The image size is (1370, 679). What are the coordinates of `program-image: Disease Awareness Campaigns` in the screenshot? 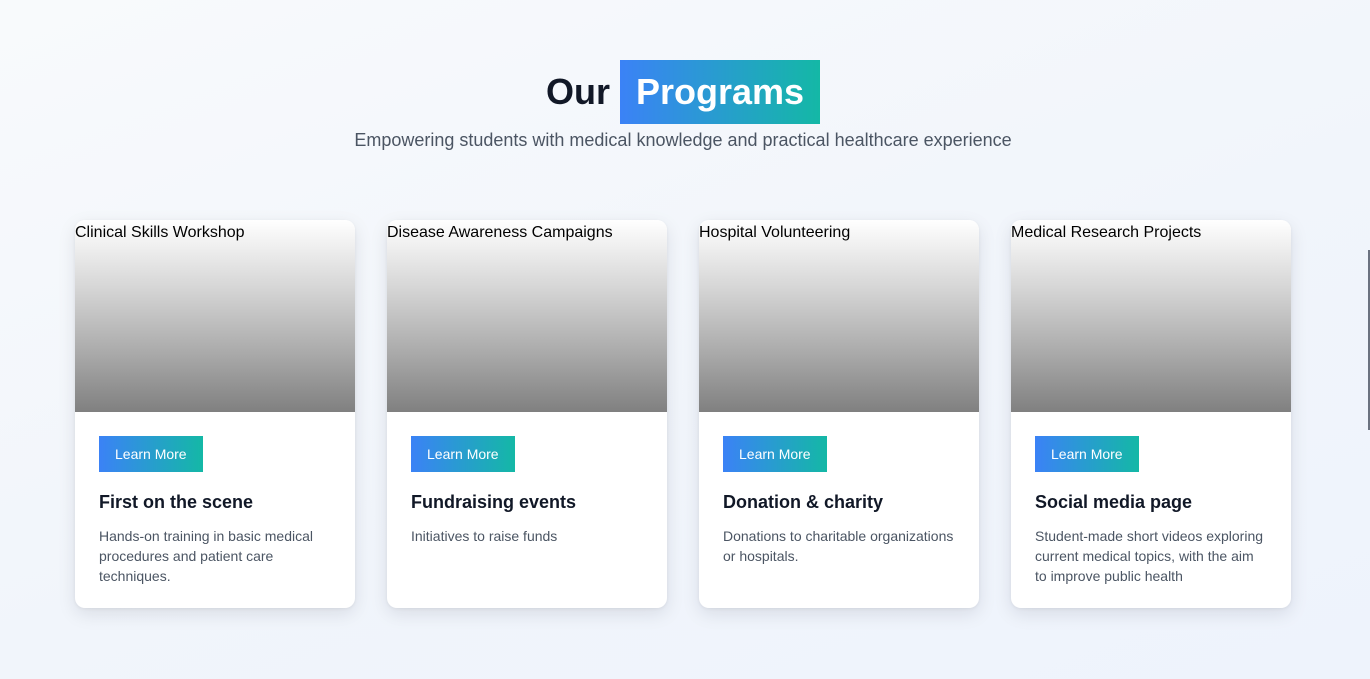 It's located at (527, 316).